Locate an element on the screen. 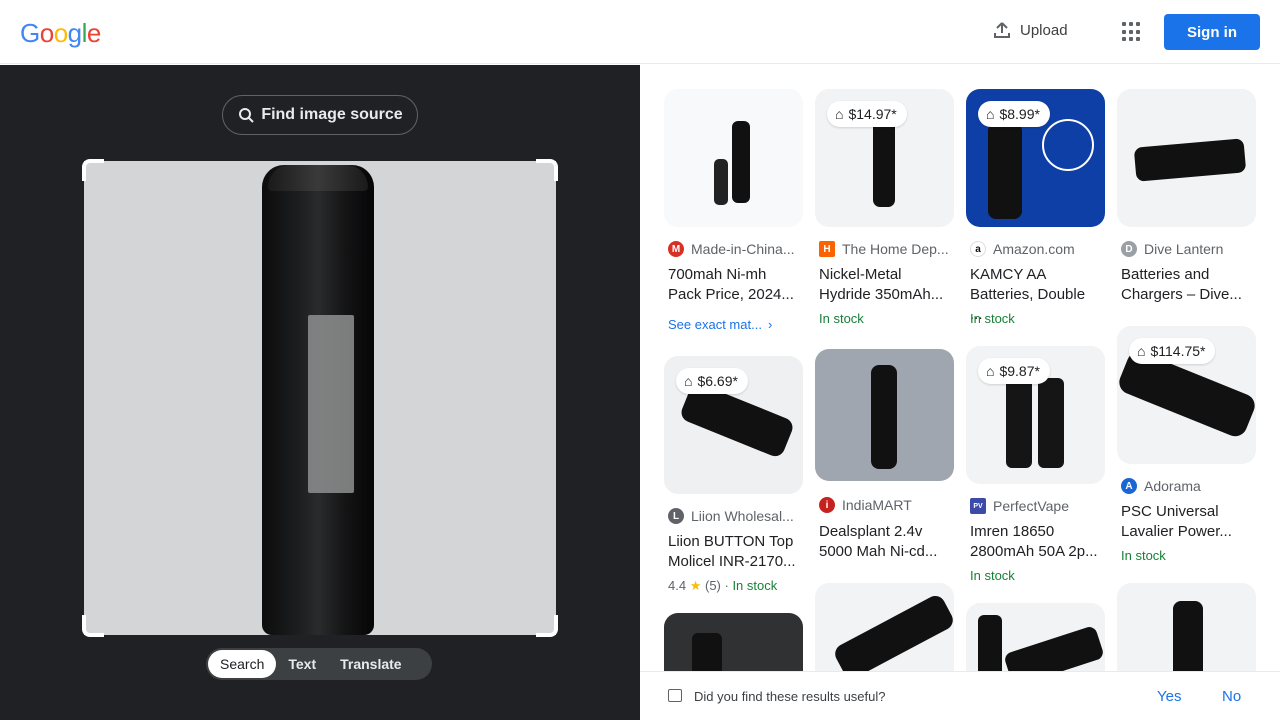 This screenshot has height=720, width=1280. adorama-favicon-icon: A is located at coordinates (1129, 486).